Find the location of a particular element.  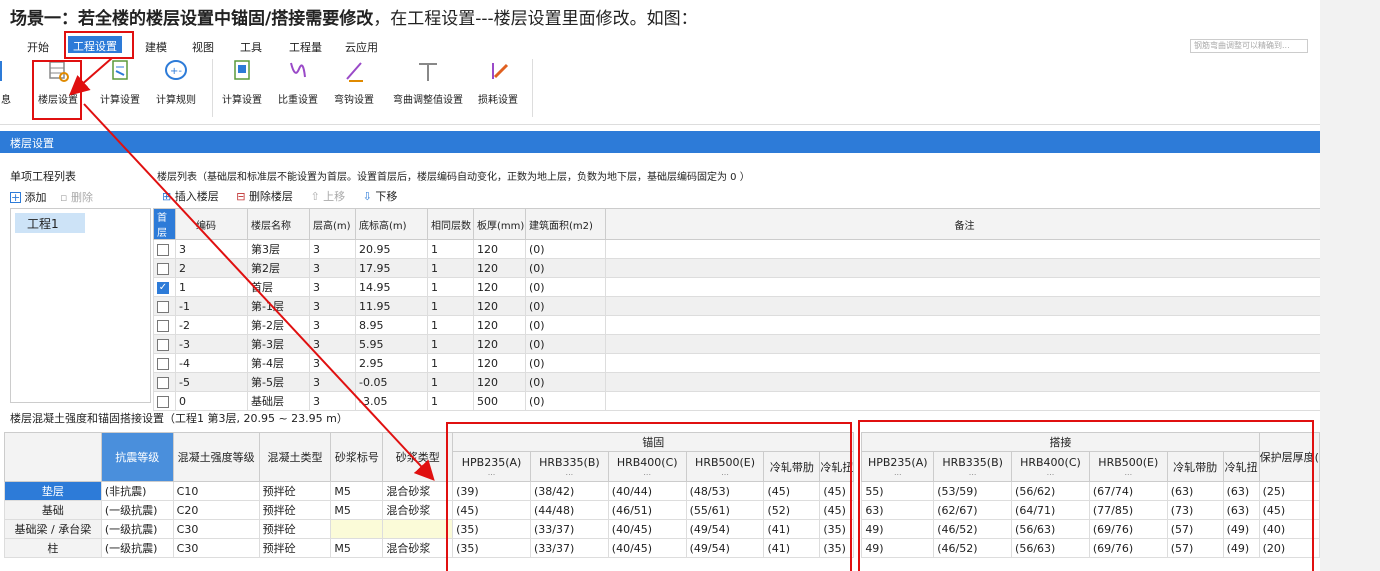

floor-name-cell: 第3层 is located at coordinates (278, 249).